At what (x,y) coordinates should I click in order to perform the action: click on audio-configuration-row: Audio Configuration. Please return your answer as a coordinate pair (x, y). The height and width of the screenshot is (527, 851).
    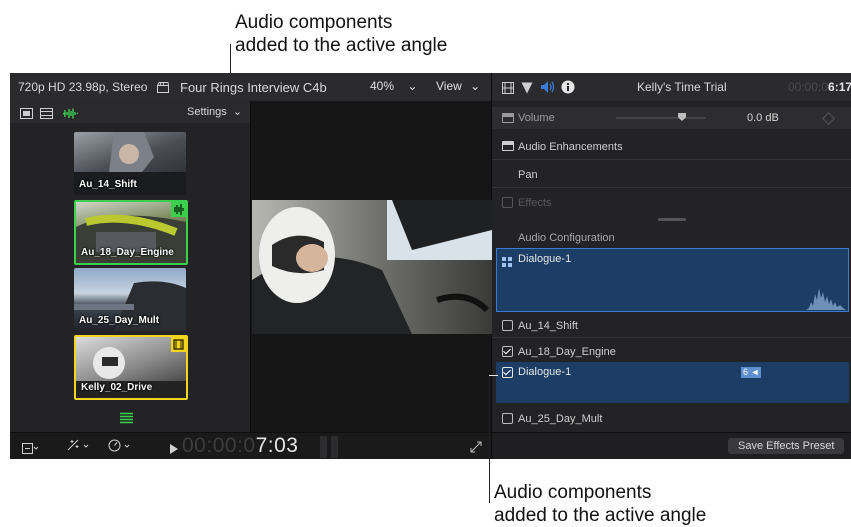
    Looking at the image, I should click on (671, 238).